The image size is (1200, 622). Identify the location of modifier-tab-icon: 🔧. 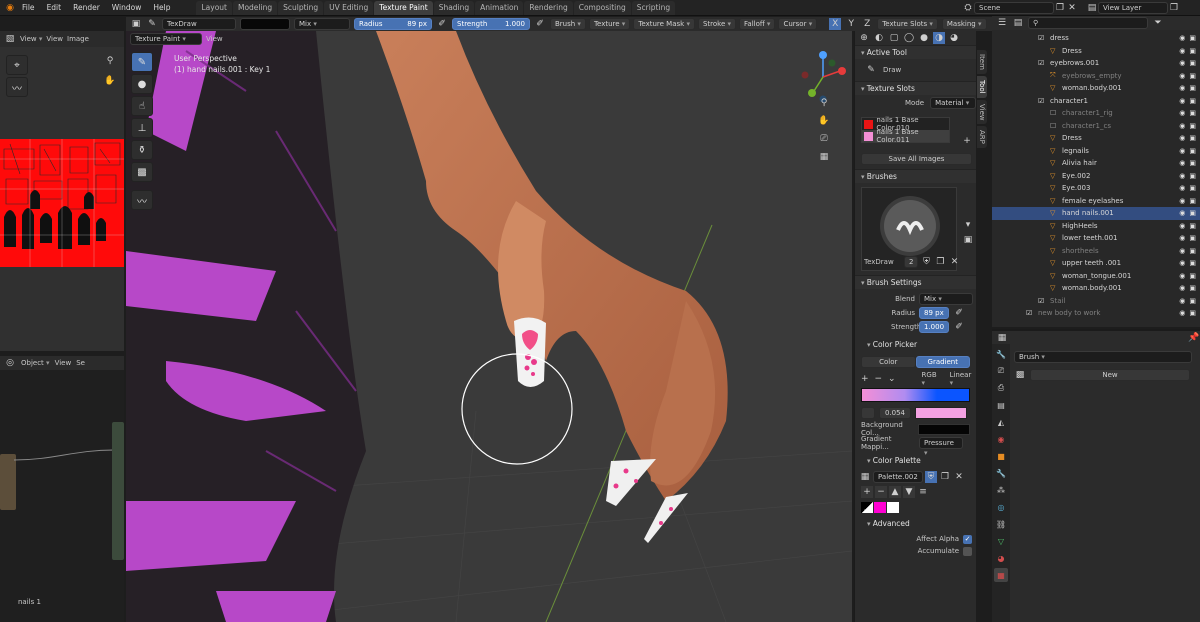
(1001, 473).